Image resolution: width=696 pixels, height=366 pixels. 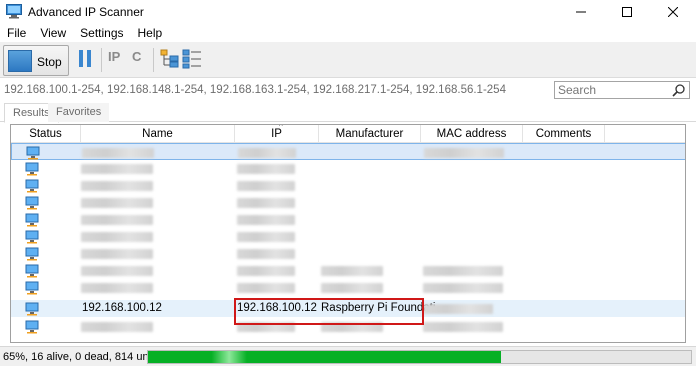 What do you see at coordinates (16, 33) in the screenshot?
I see `menu-file: File` at bounding box center [16, 33].